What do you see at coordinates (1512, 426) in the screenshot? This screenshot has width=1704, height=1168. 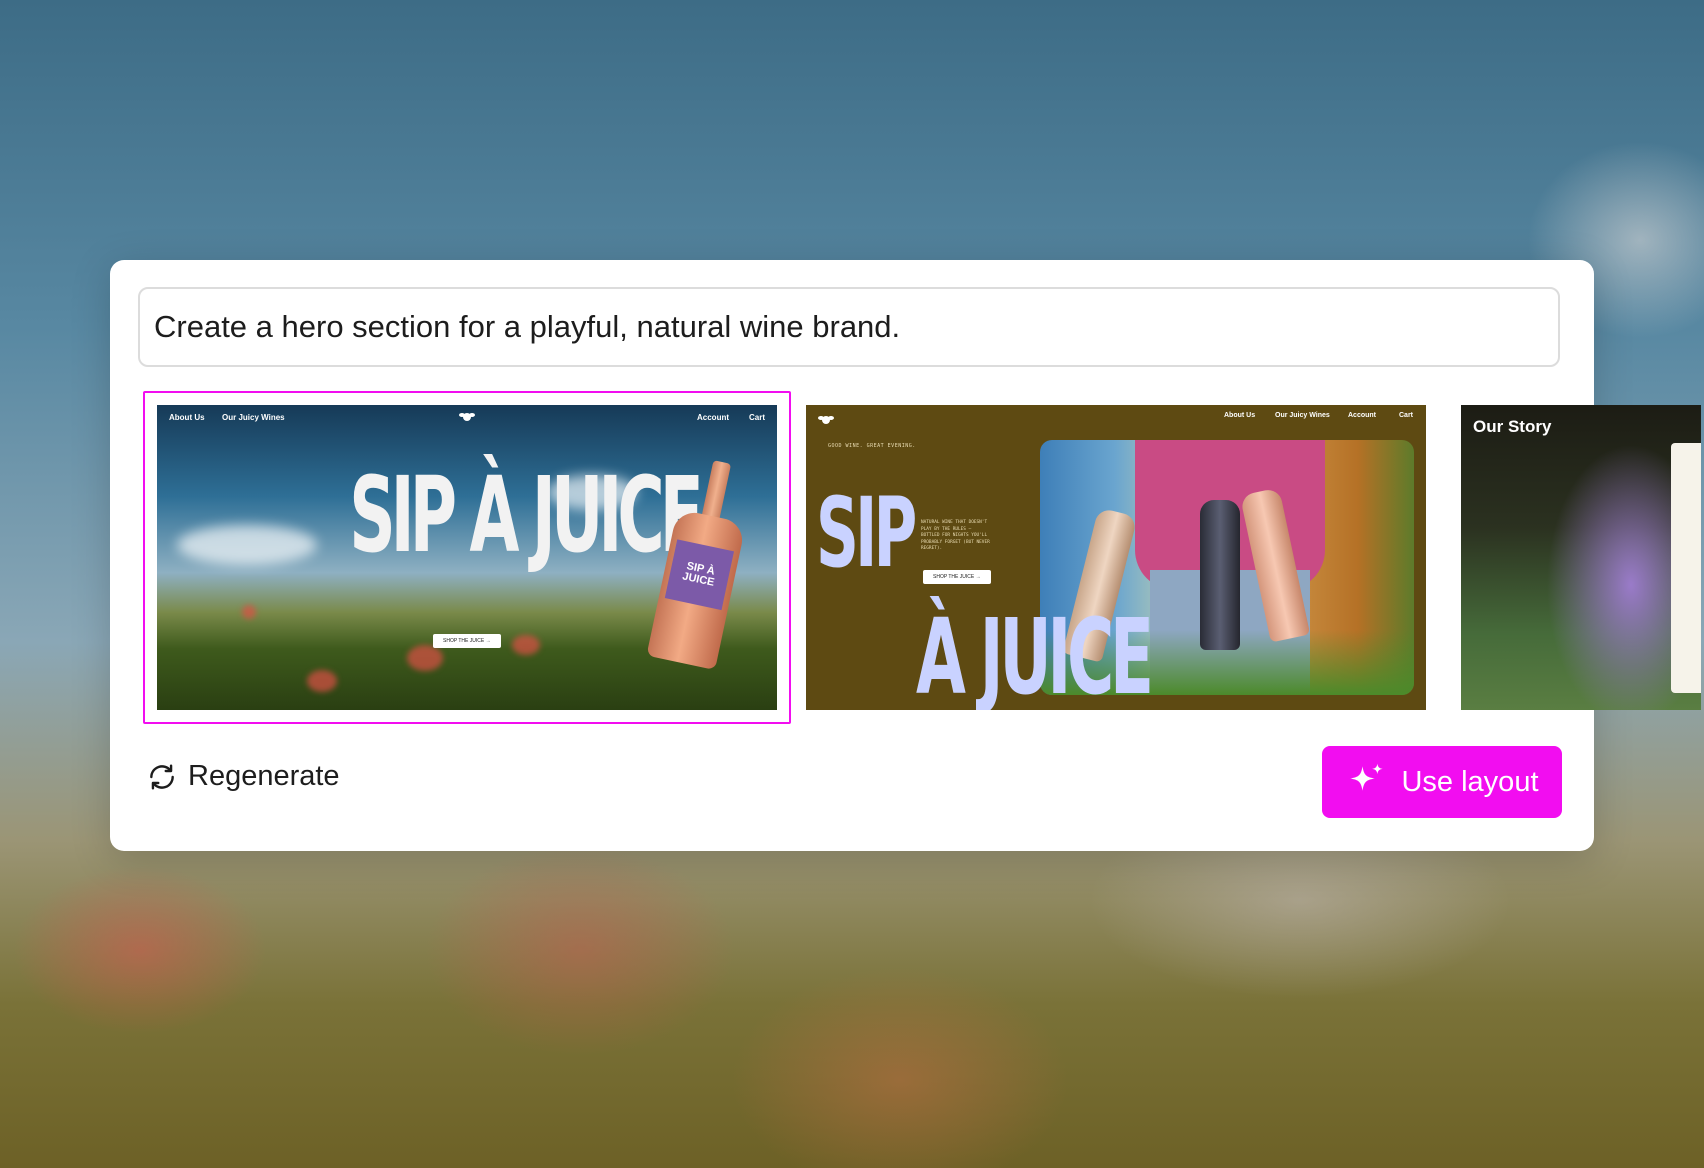 I see `story-title: Our Story` at bounding box center [1512, 426].